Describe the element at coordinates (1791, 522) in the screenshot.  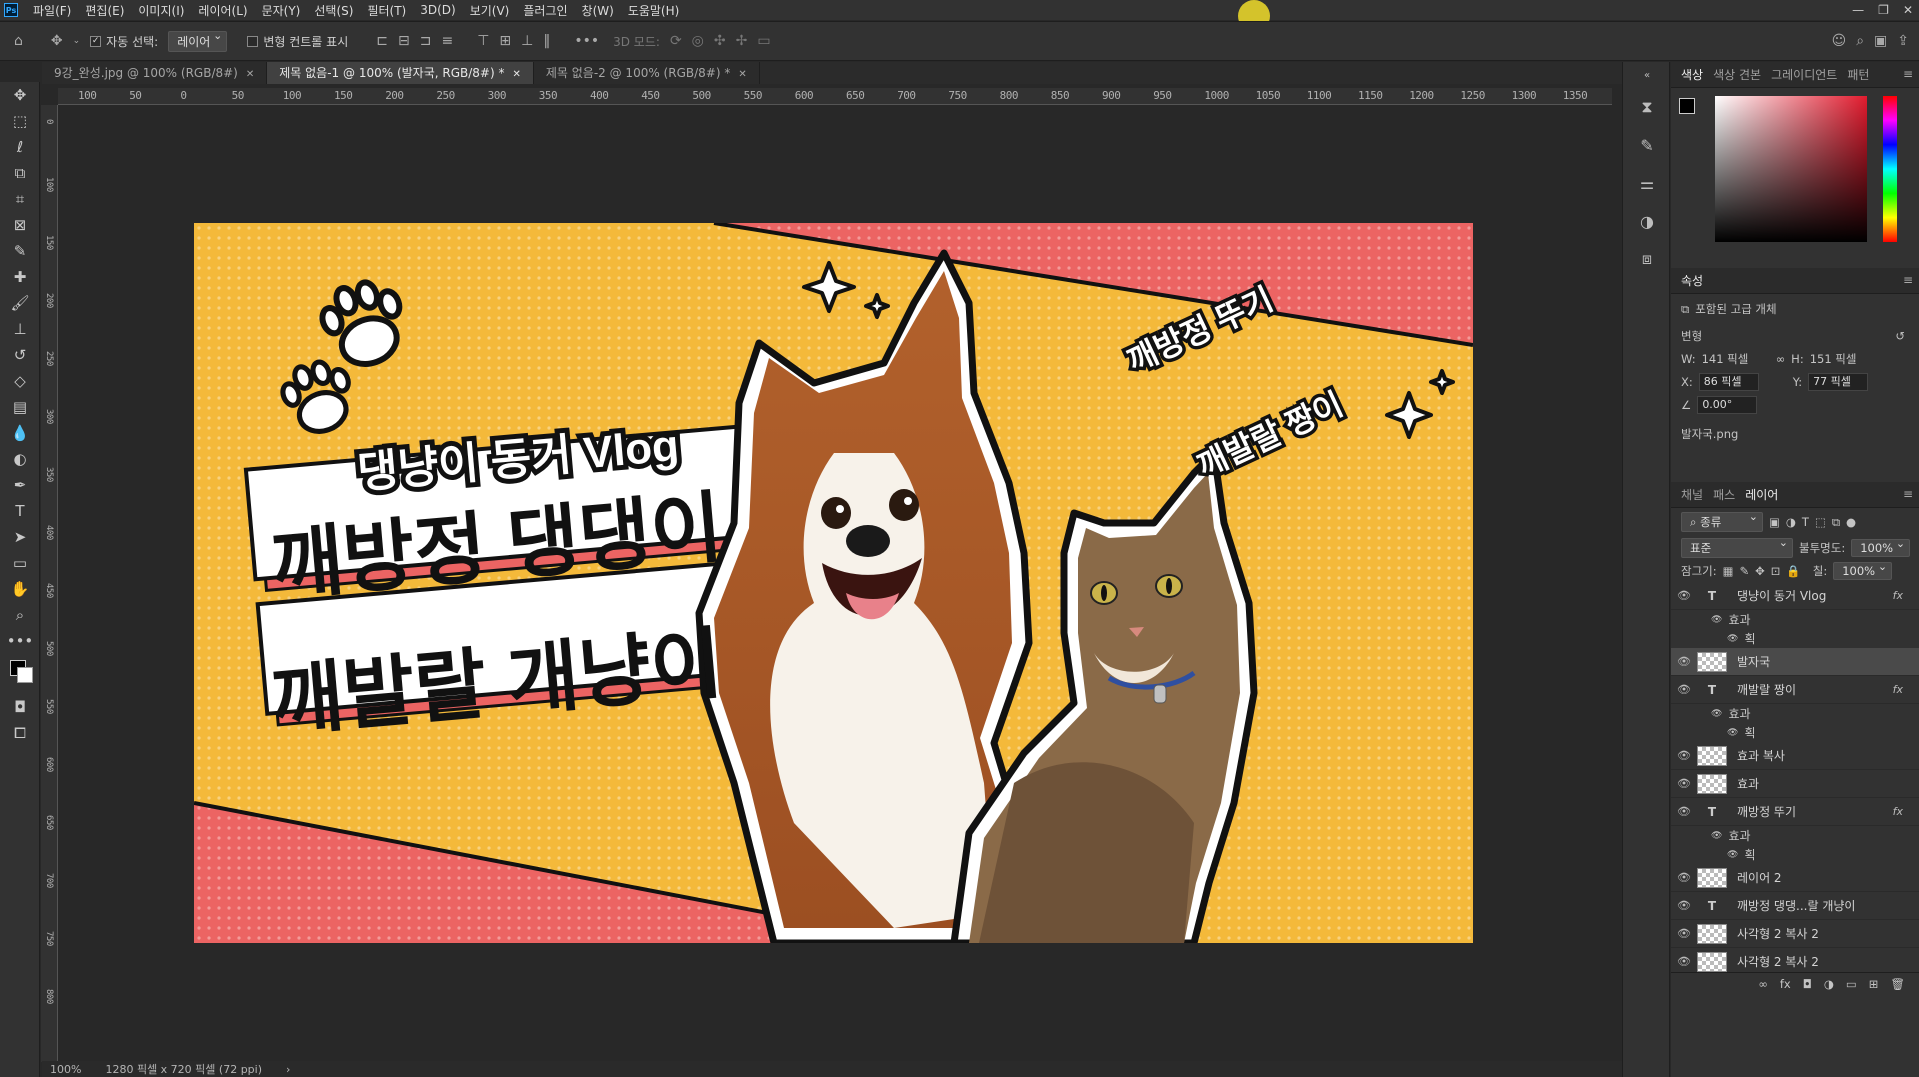
I see `filter-adjust-icon: ◑` at that location.